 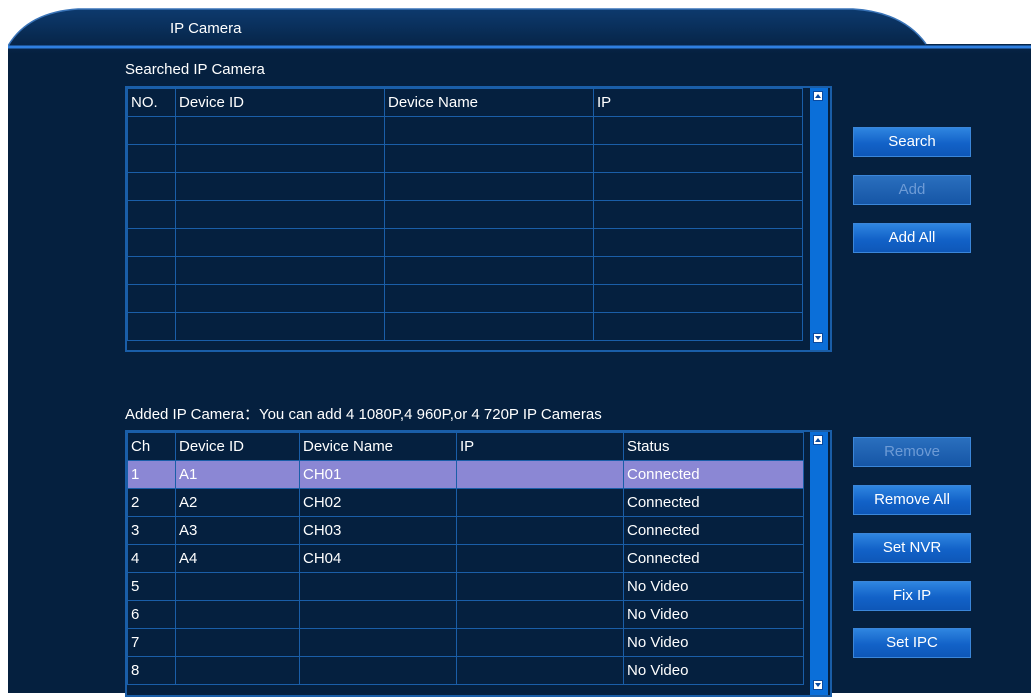 What do you see at coordinates (151, 558) in the screenshot?
I see `table-cell: 4` at bounding box center [151, 558].